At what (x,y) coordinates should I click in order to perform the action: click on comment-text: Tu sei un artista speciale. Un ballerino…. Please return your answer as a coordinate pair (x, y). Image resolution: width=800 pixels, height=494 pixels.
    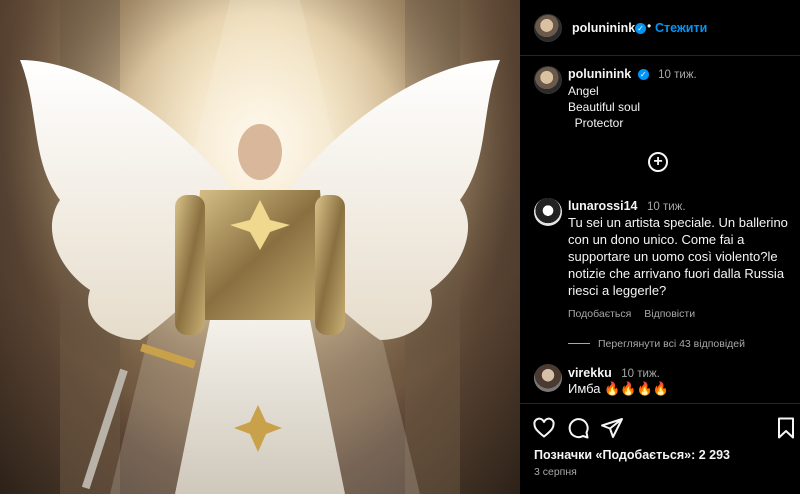
    Looking at the image, I should click on (678, 256).